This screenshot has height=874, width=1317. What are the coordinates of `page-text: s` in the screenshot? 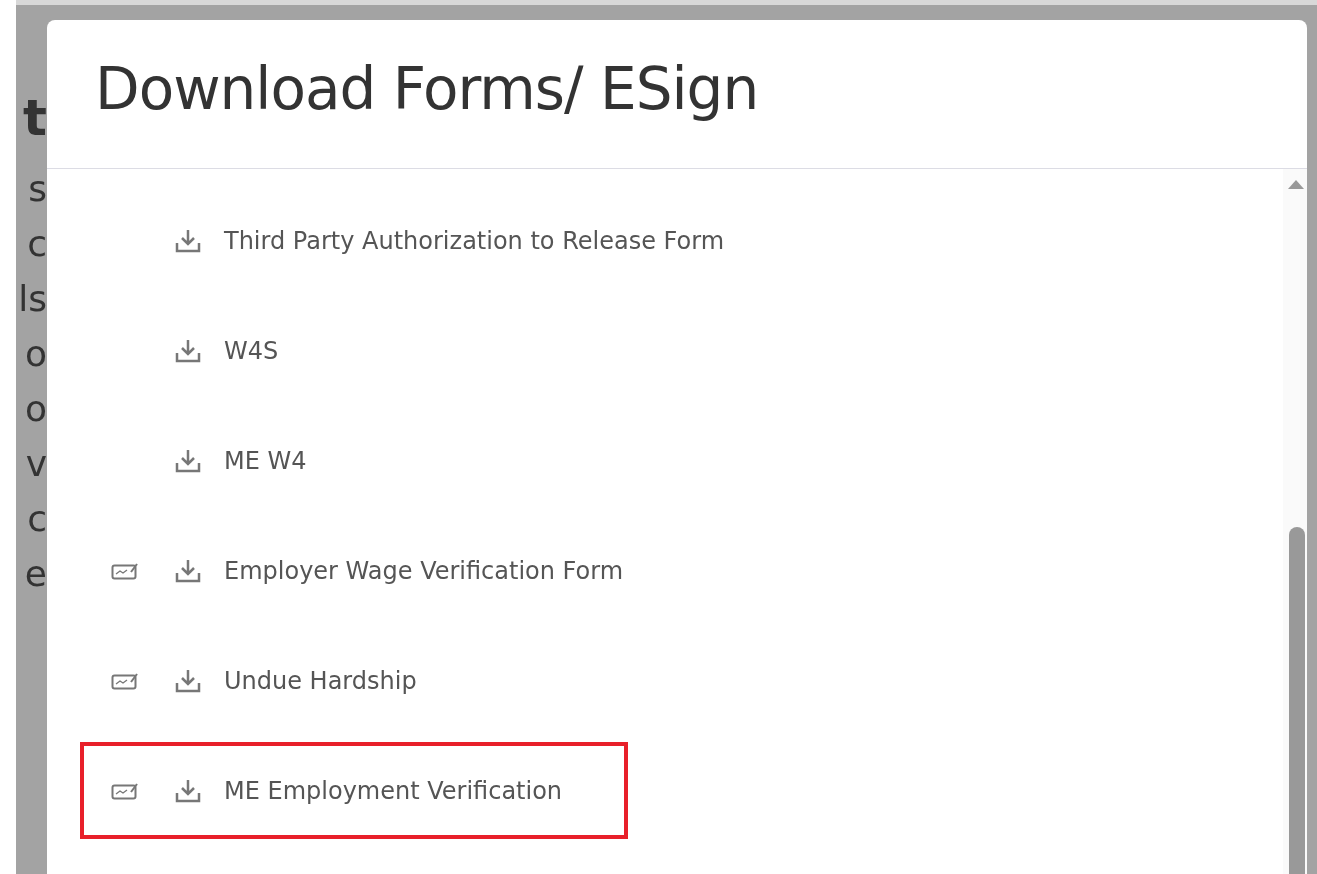 It's located at (37, 189).